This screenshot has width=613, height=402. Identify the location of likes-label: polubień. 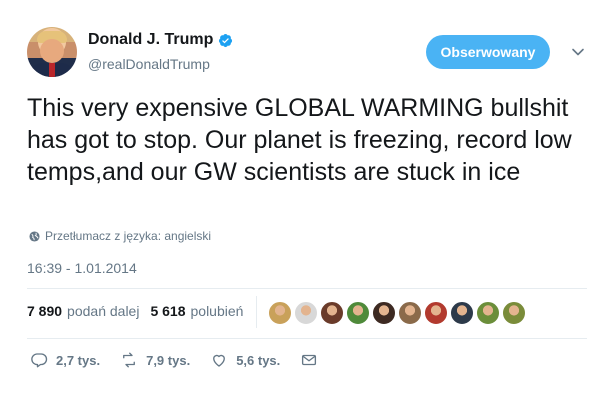
(217, 311).